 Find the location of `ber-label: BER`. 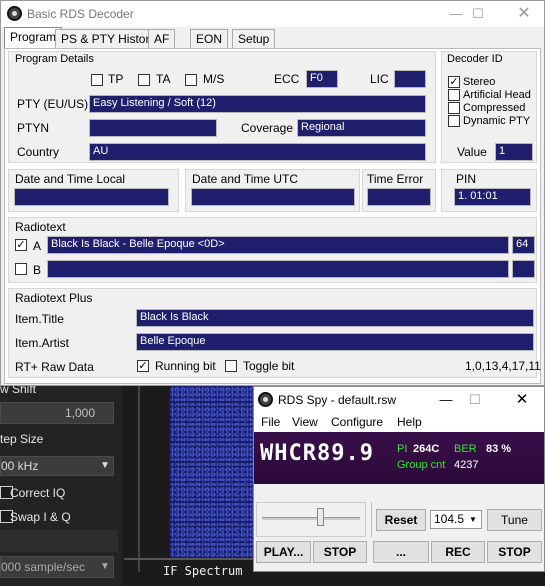

ber-label: BER is located at coordinates (465, 449).